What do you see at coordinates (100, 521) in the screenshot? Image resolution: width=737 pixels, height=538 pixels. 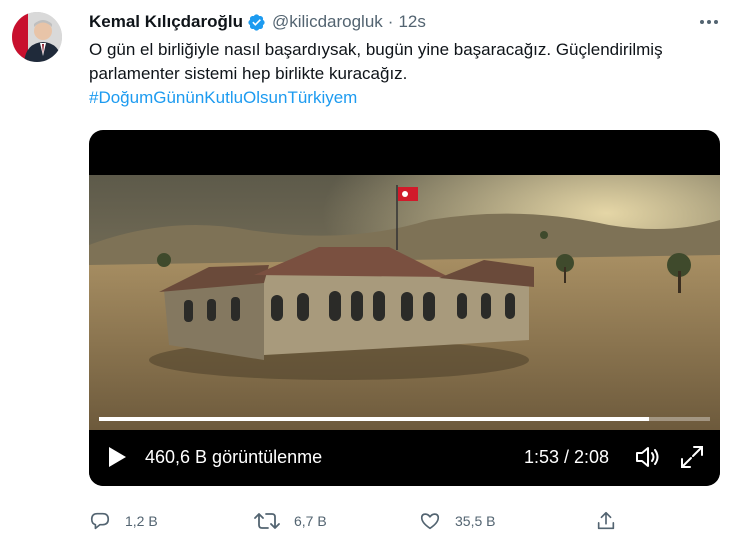 I see `reply-icon` at bounding box center [100, 521].